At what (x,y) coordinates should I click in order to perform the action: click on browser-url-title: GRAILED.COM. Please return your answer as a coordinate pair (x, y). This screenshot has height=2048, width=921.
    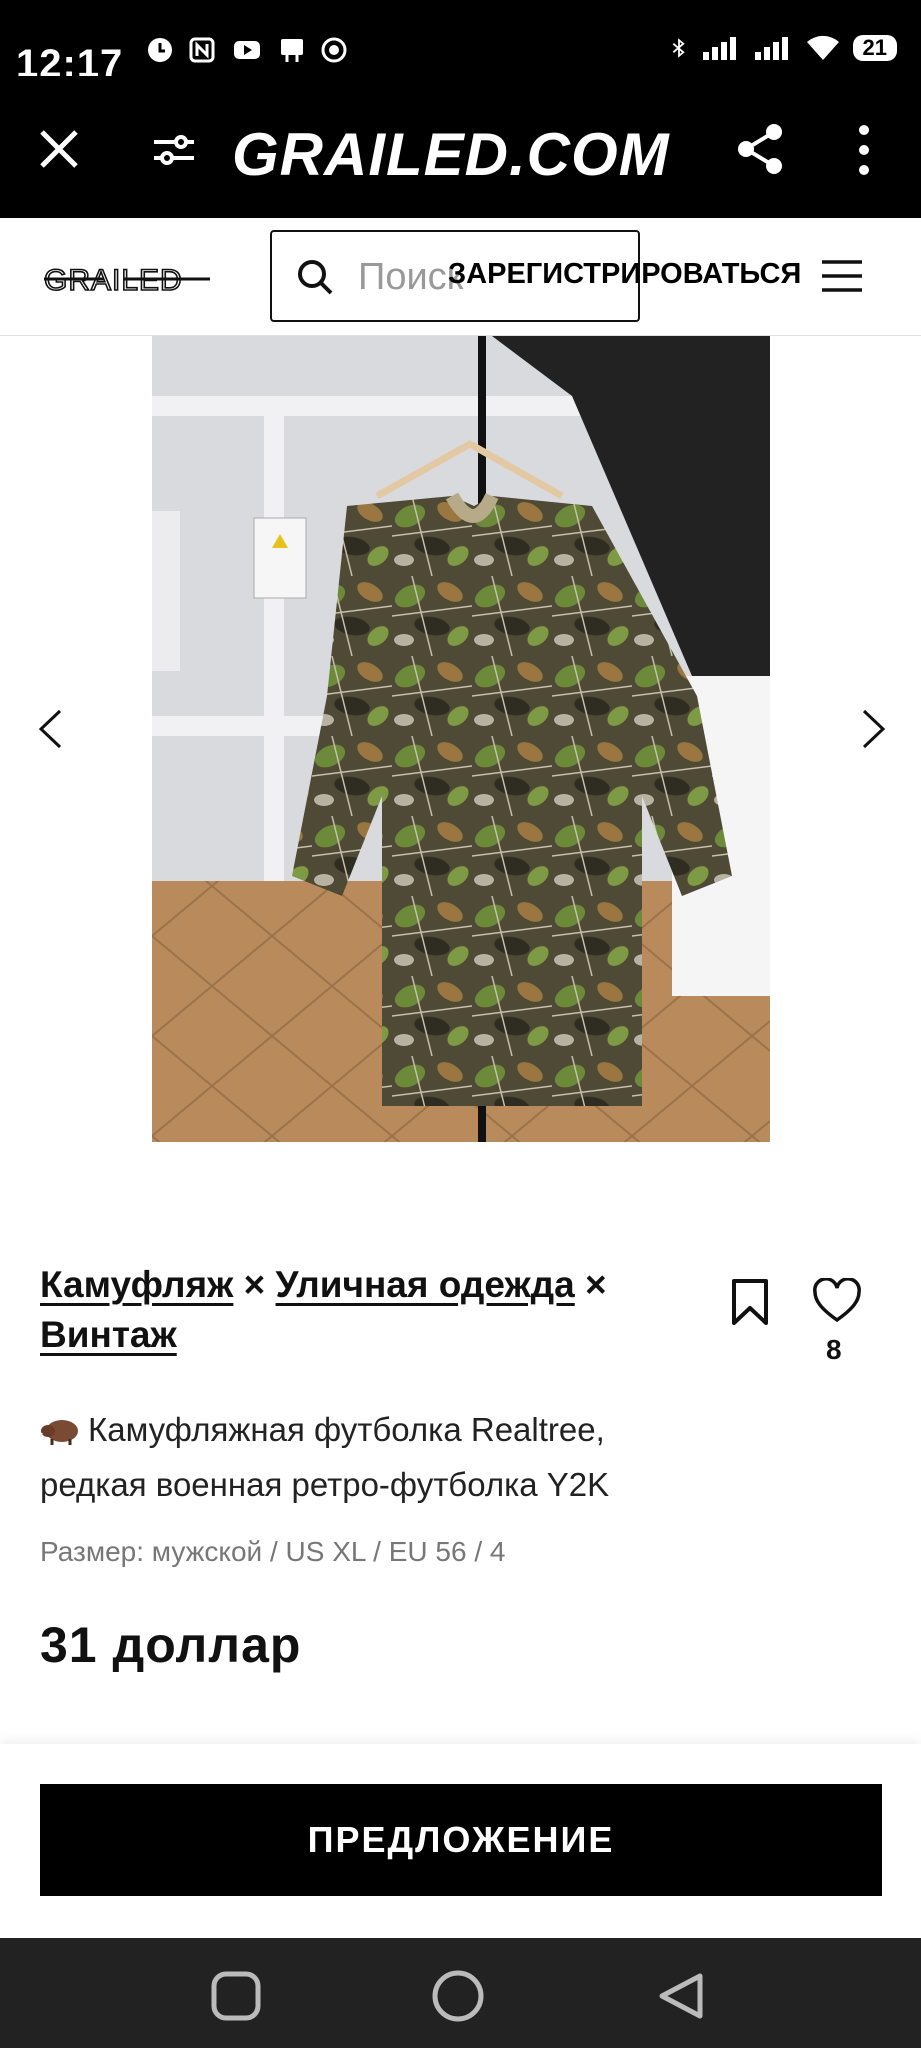
    Looking at the image, I should click on (451, 154).